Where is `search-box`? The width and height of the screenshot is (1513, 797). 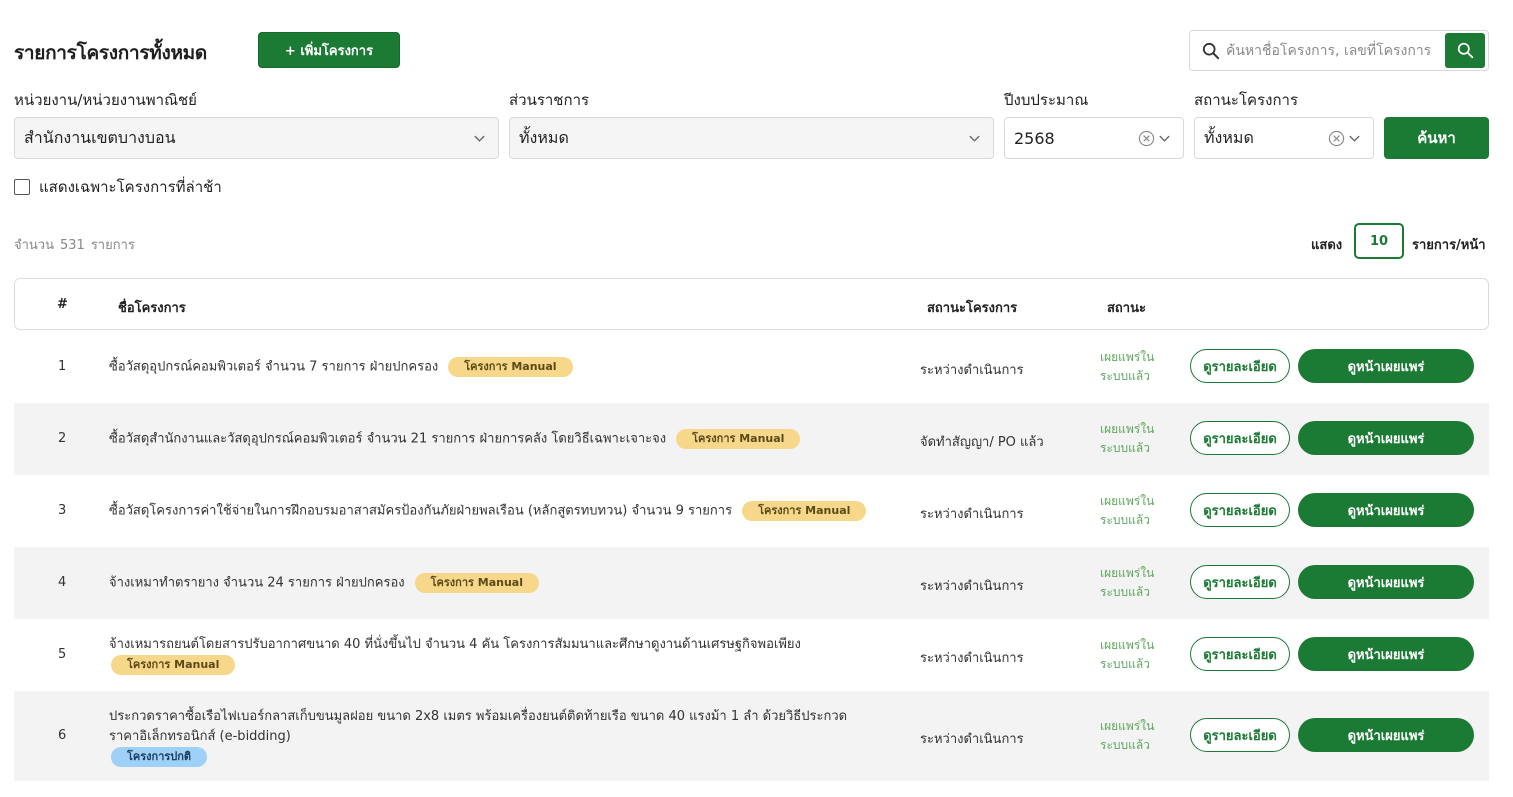
search-box is located at coordinates (1339, 50).